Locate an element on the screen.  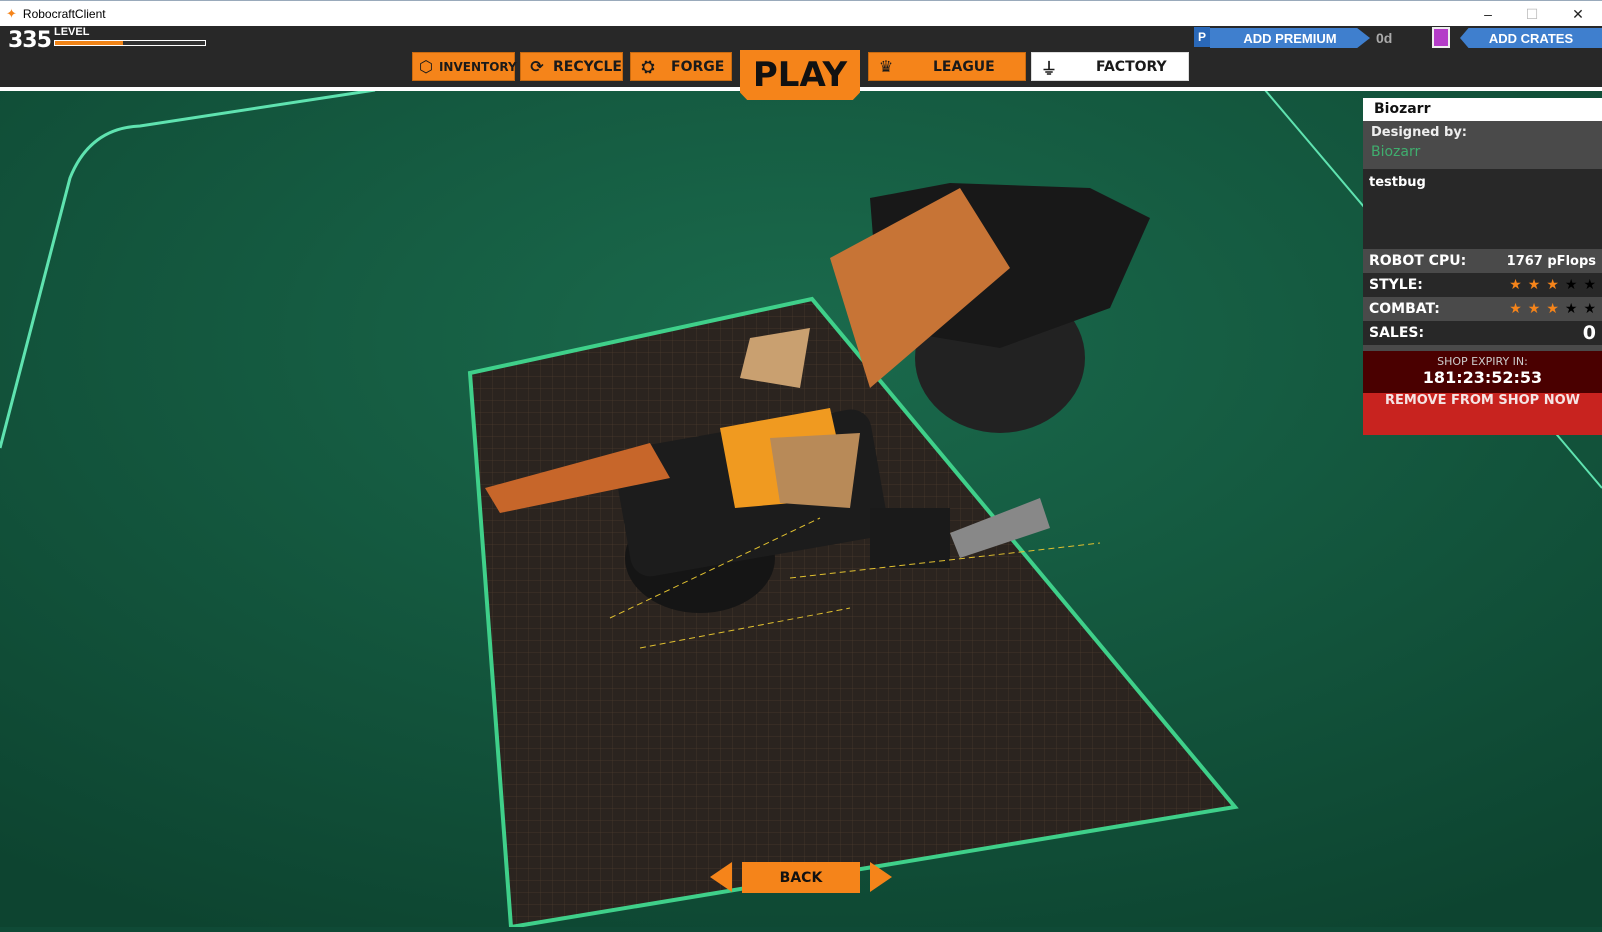
factory-icon: ⏚ is located at coordinates (1048, 68).